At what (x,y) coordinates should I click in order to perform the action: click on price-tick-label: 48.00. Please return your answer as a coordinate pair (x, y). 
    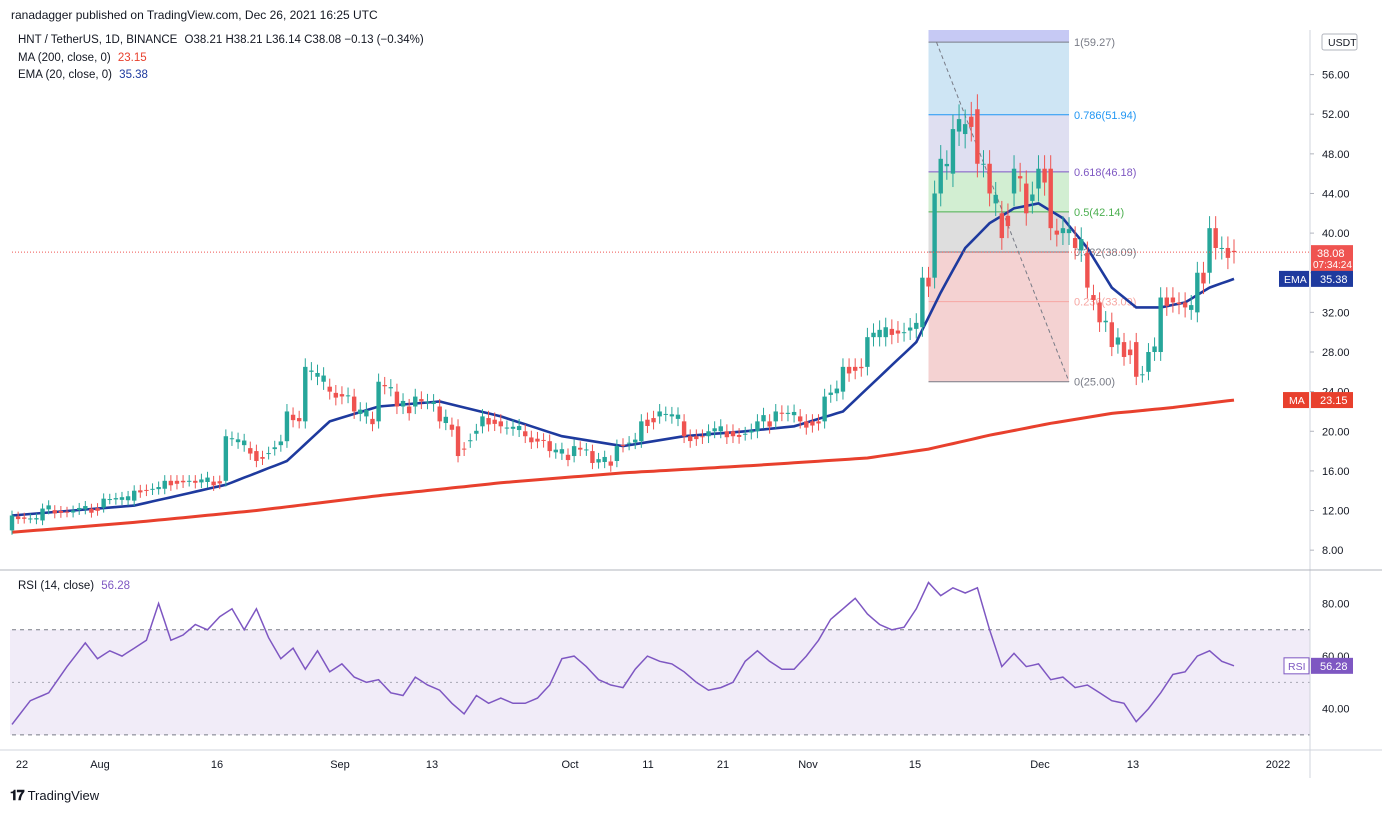
    Looking at the image, I should click on (1336, 155).